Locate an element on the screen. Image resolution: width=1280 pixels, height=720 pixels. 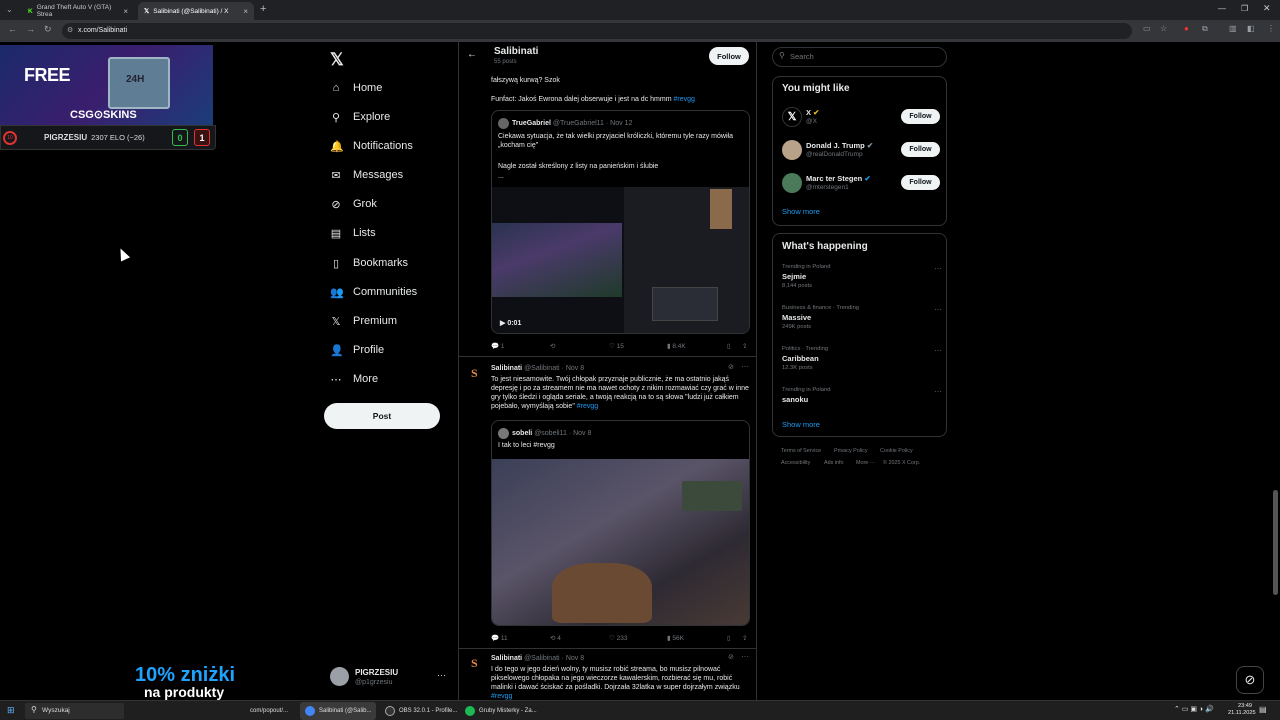
maximize-icon: ❐ is located at coordinates (1244, 8).